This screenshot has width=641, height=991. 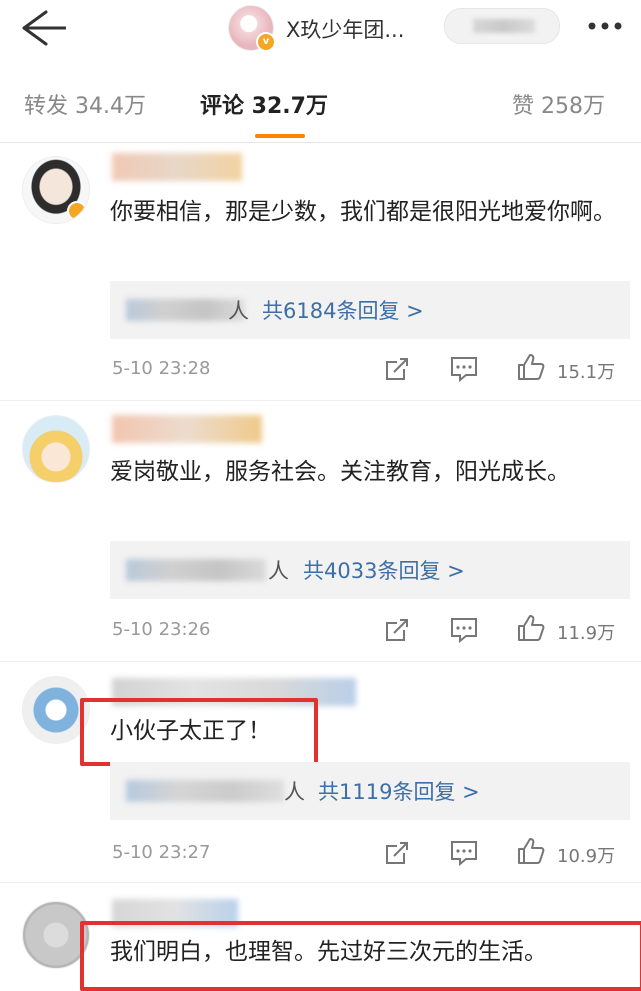 I want to click on tab-bar: 转发 34.4万 评论 32.7万 赞 258万, so click(x=320, y=102).